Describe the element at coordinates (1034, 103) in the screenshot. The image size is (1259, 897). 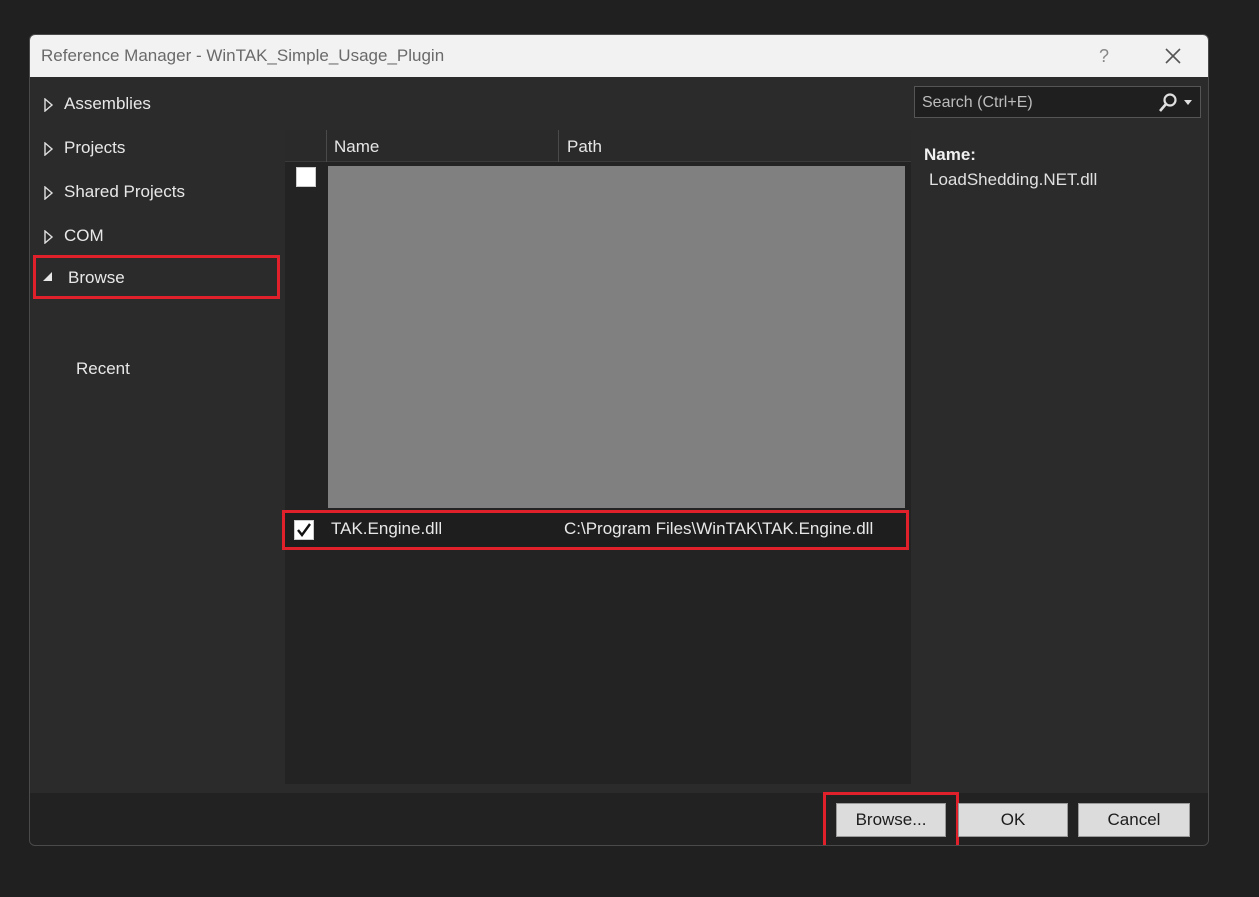
I see `search-input` at that location.